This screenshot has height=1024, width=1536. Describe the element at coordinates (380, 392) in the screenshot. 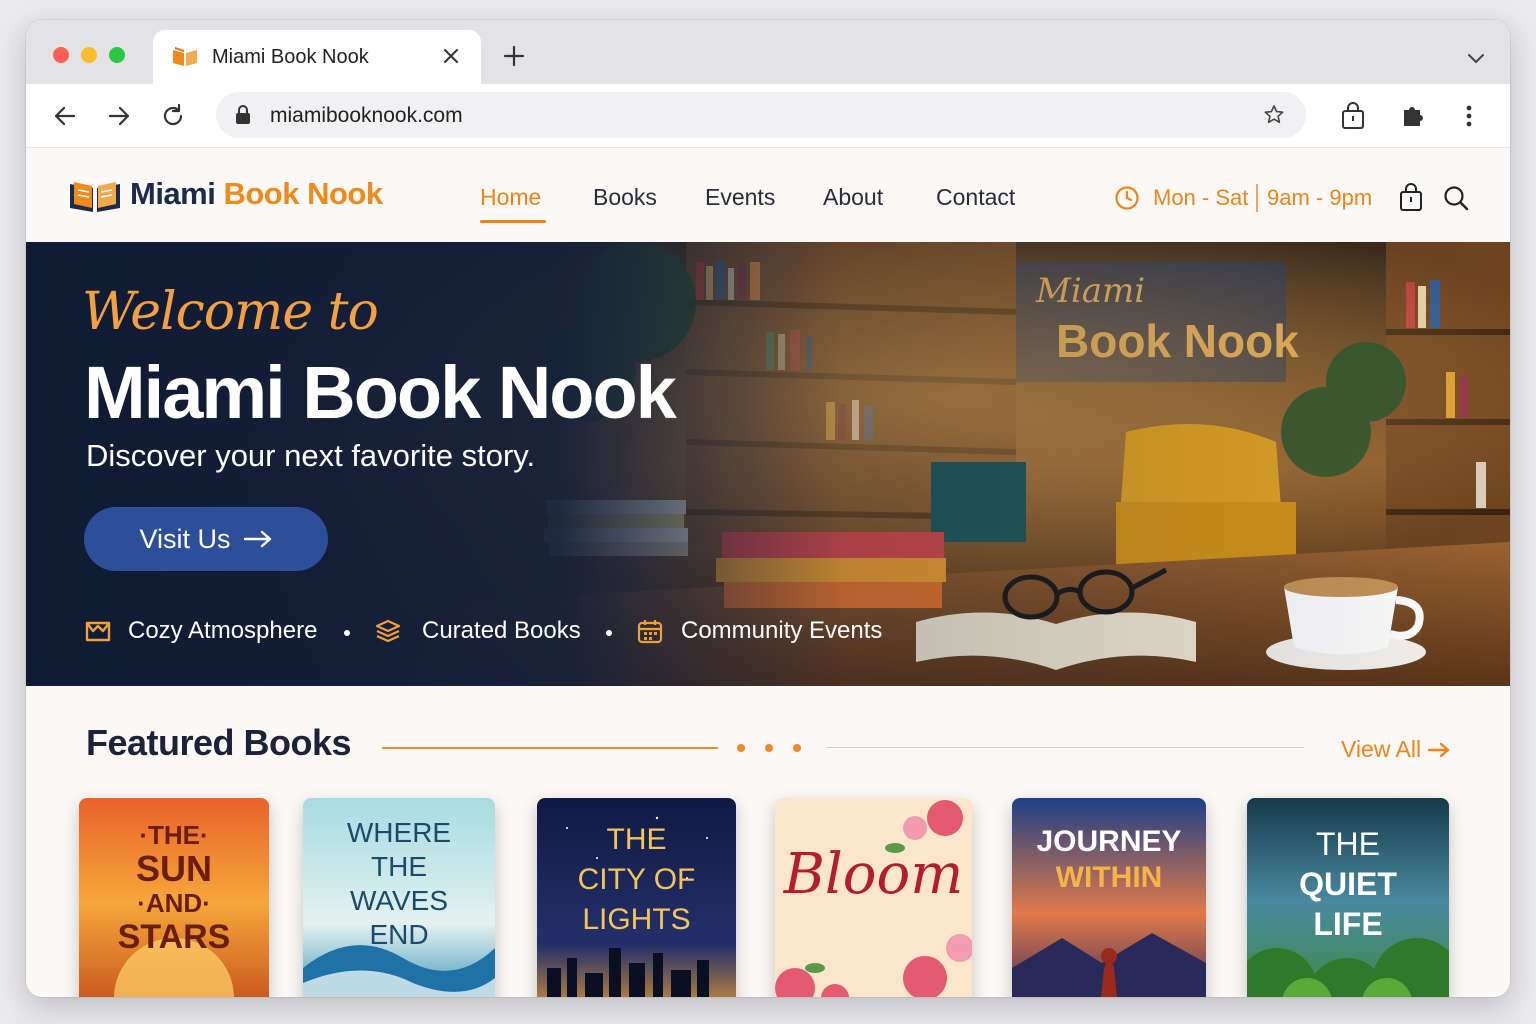

I see `hero-title: Miami Book Nook` at that location.